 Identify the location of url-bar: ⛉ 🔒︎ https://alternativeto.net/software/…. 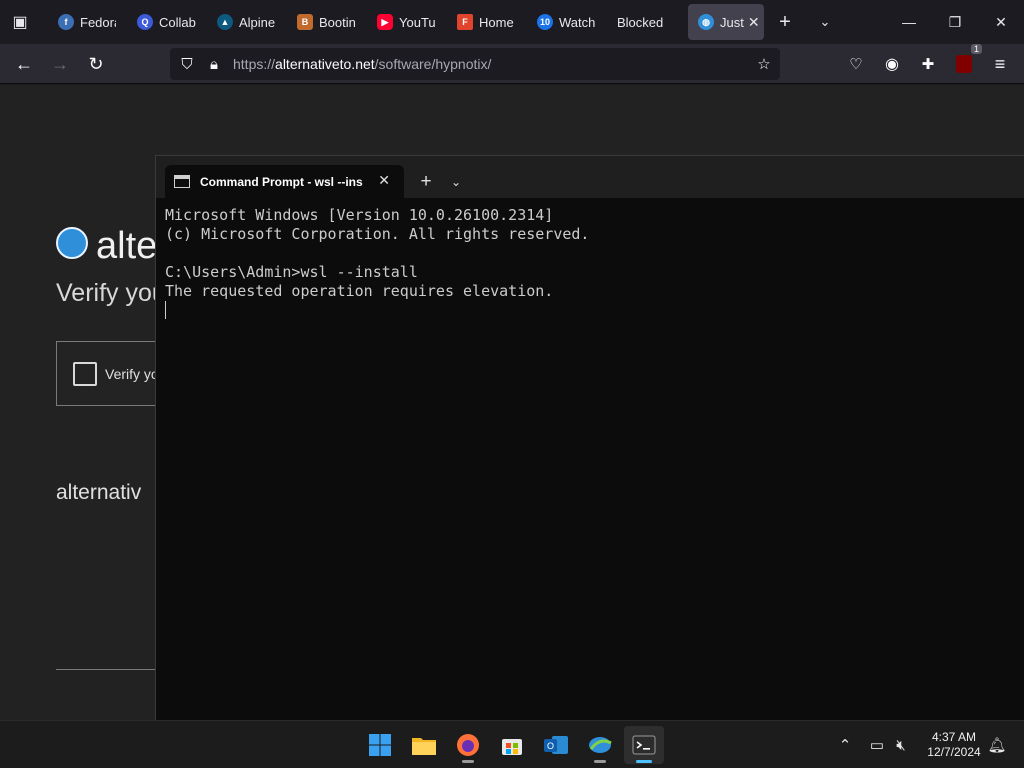
(475, 64).